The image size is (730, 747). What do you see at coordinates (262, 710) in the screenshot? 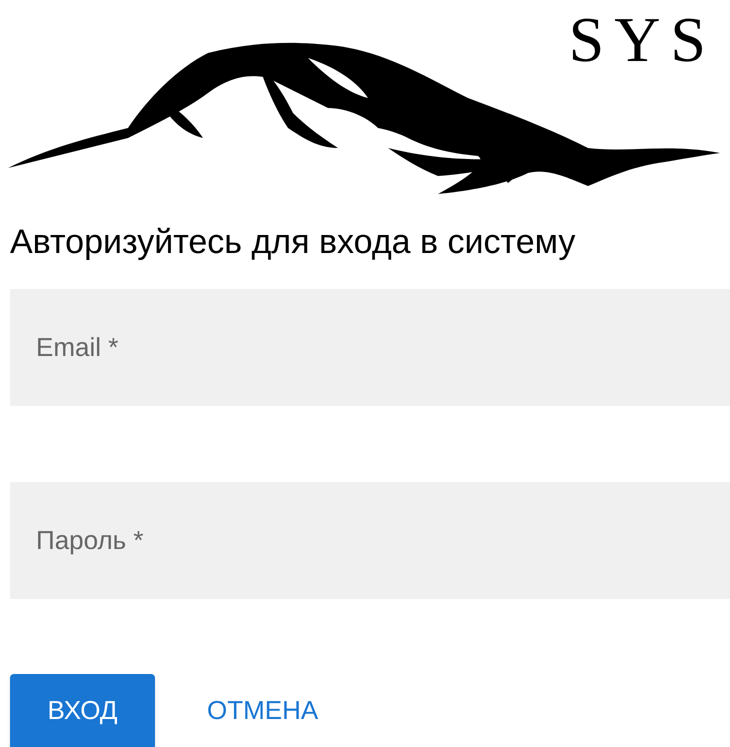
I see `cancel-button: ОТМЕНА` at bounding box center [262, 710].